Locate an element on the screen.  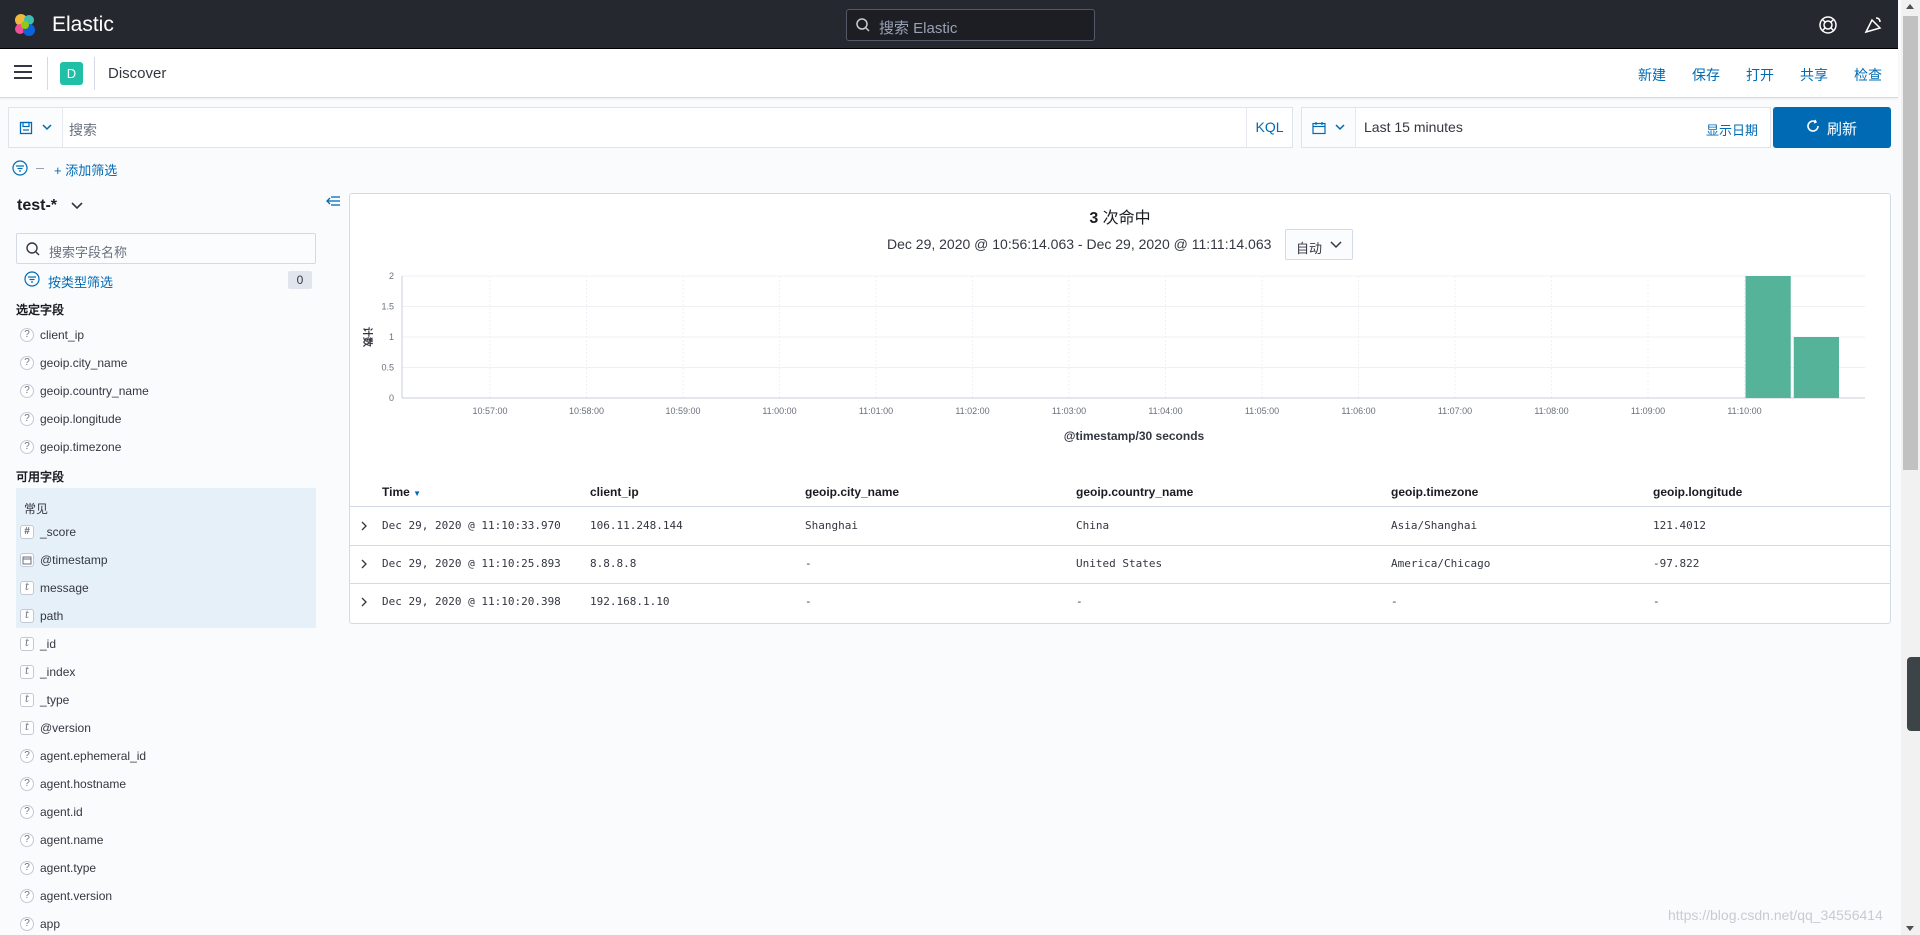
app-header: D Discover 新建 保存 打开 共享 检查 is located at coordinates (949, 73).